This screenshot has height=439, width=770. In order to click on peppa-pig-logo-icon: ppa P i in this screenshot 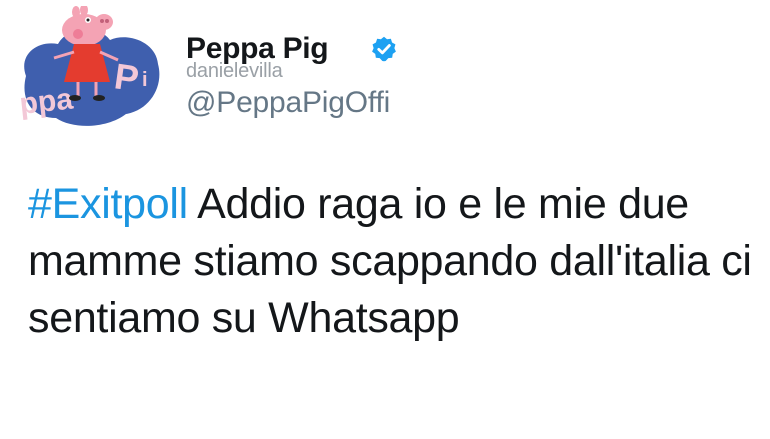, I will do `click(89, 65)`.